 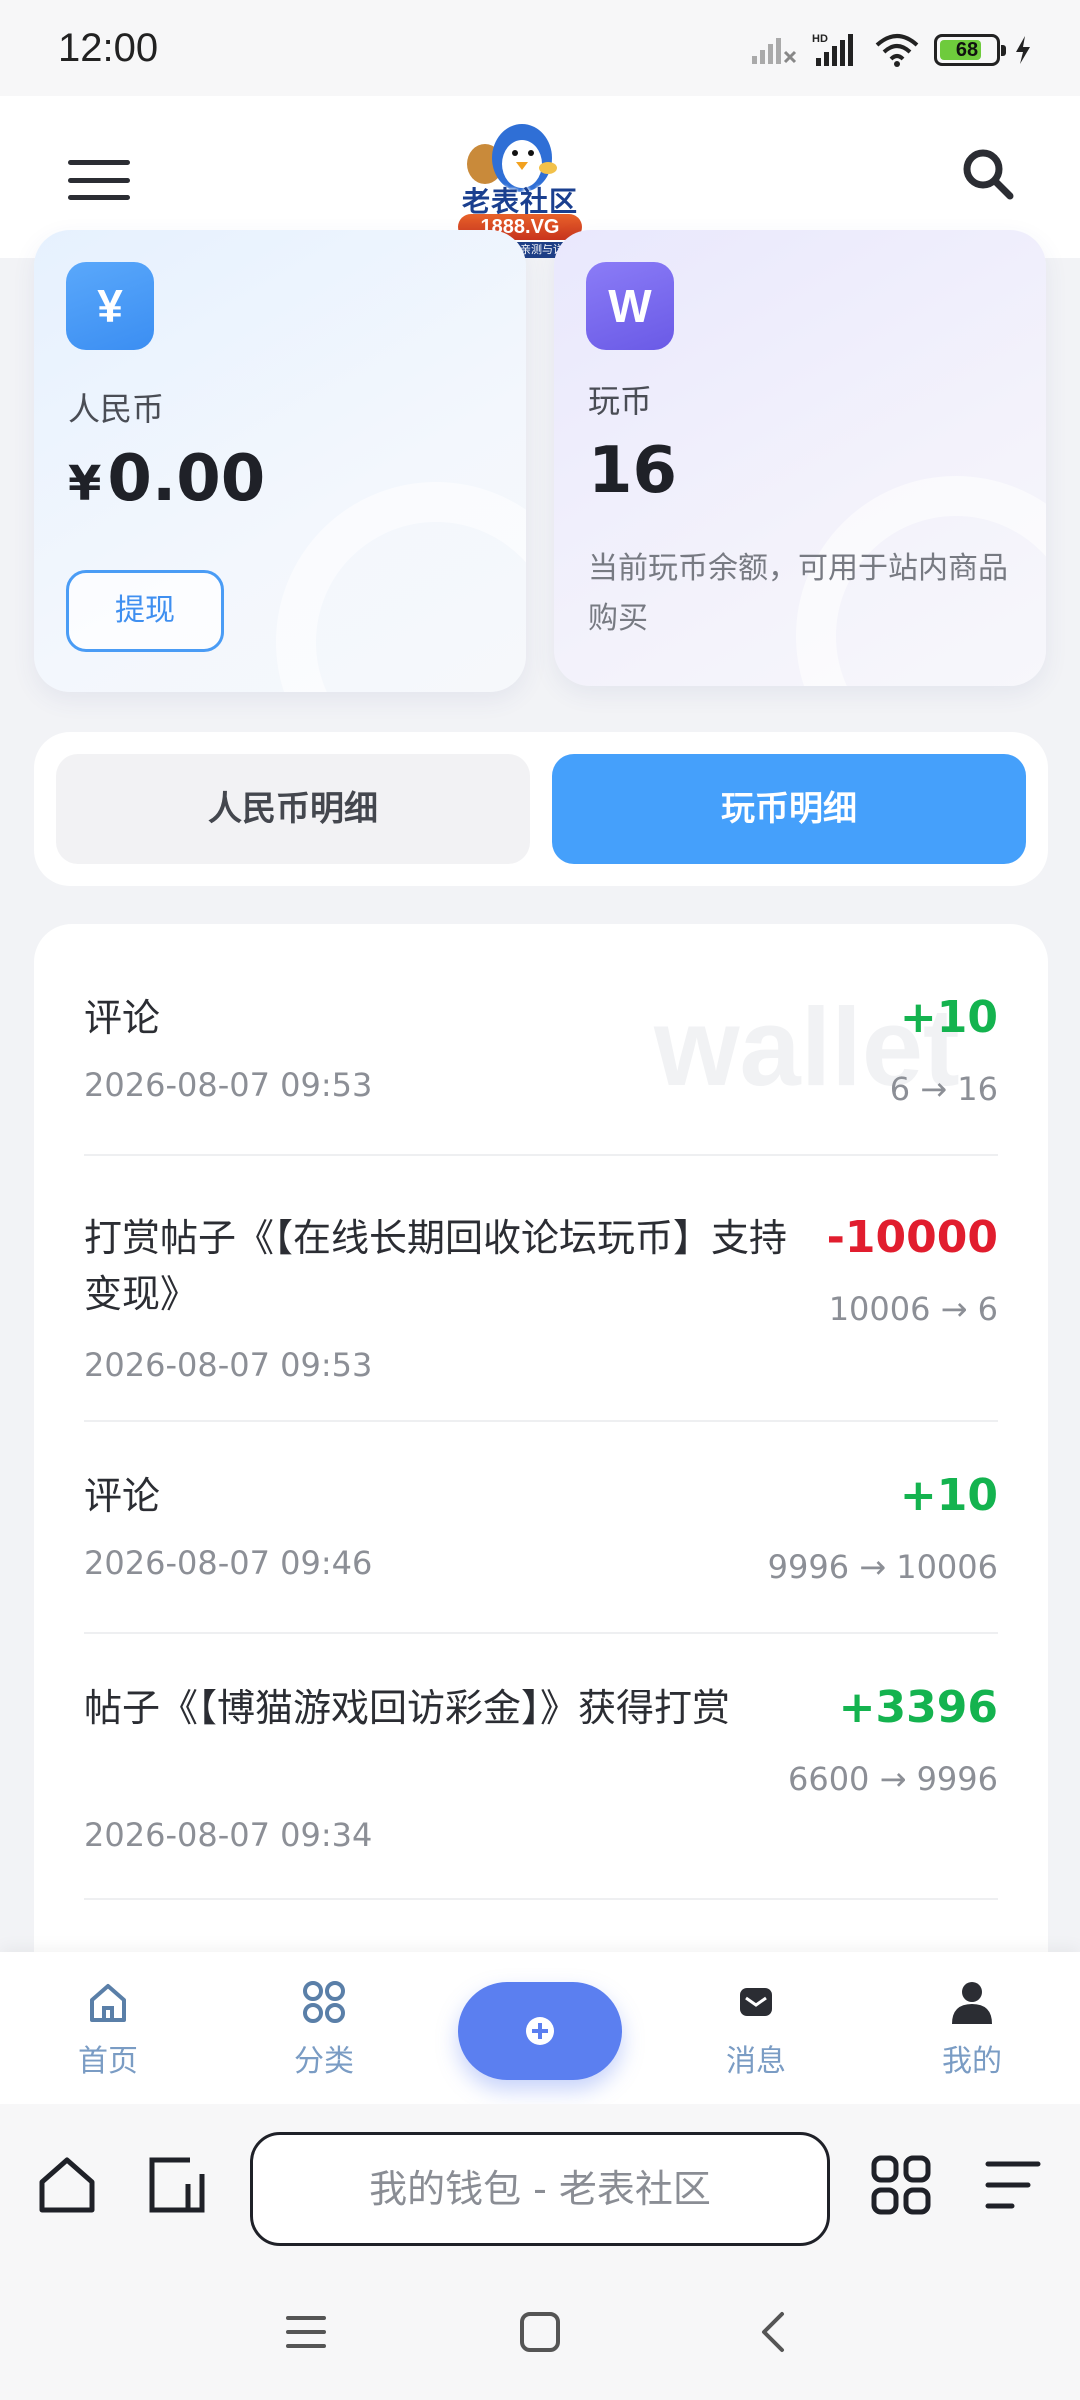 I want to click on system-nav-bar, so click(x=540, y=2337).